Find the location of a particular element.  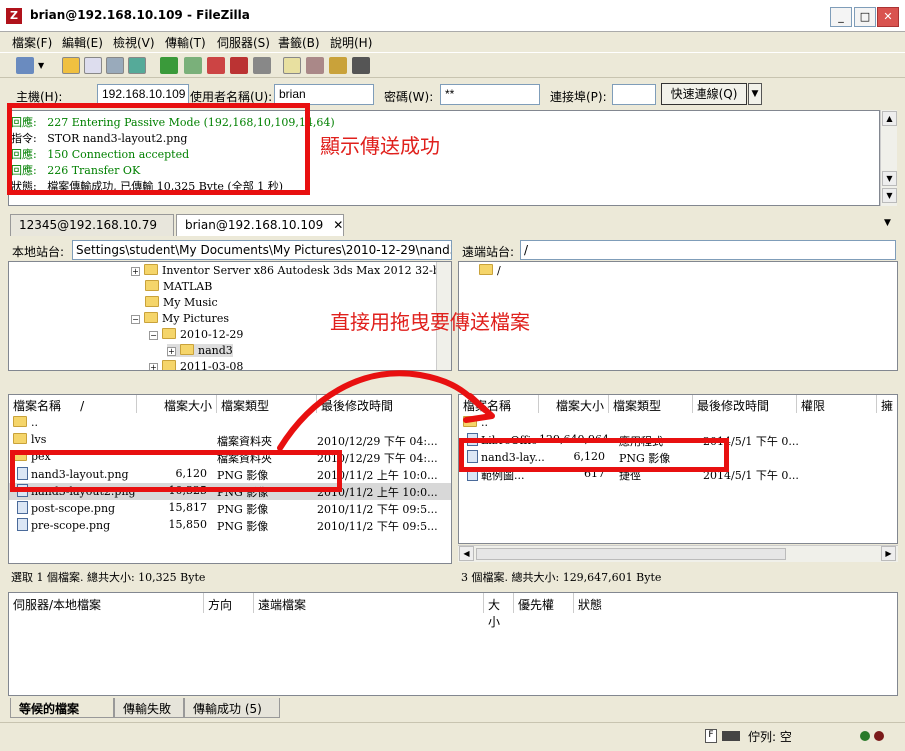

tree-item: My Music is located at coordinates (181, 302).